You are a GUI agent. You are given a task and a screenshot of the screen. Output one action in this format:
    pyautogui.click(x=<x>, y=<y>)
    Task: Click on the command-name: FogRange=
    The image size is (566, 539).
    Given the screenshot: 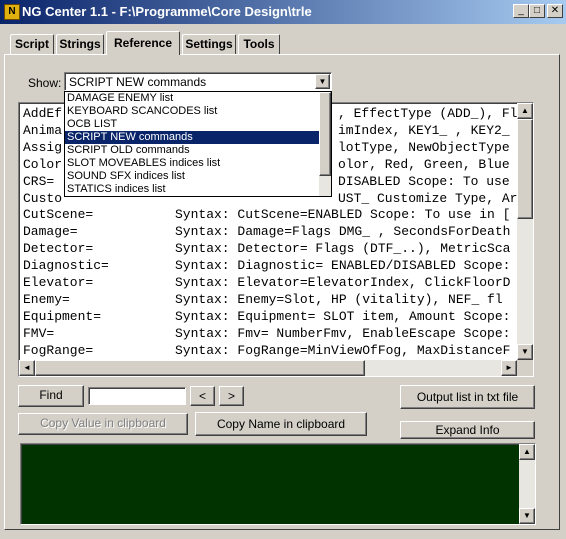 What is the action you would take?
    pyautogui.click(x=58, y=350)
    